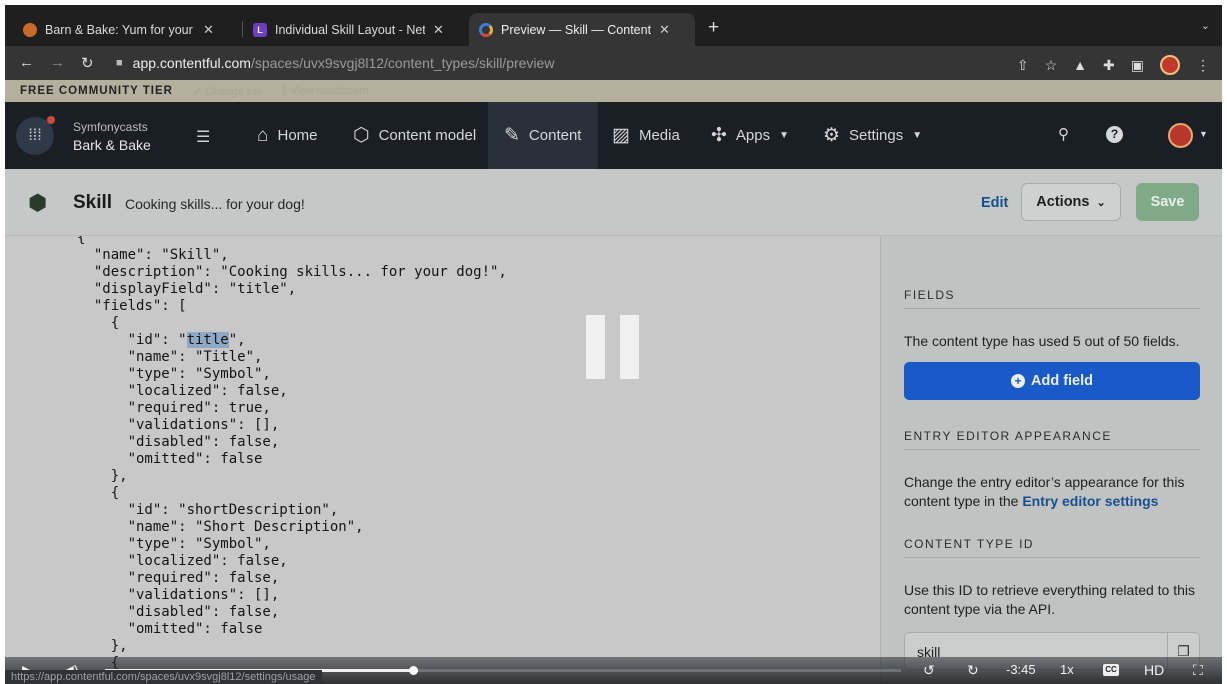 The width and height of the screenshot is (1227, 684). What do you see at coordinates (1203, 65) in the screenshot?
I see `more-vertical-icon: ⋮` at bounding box center [1203, 65].